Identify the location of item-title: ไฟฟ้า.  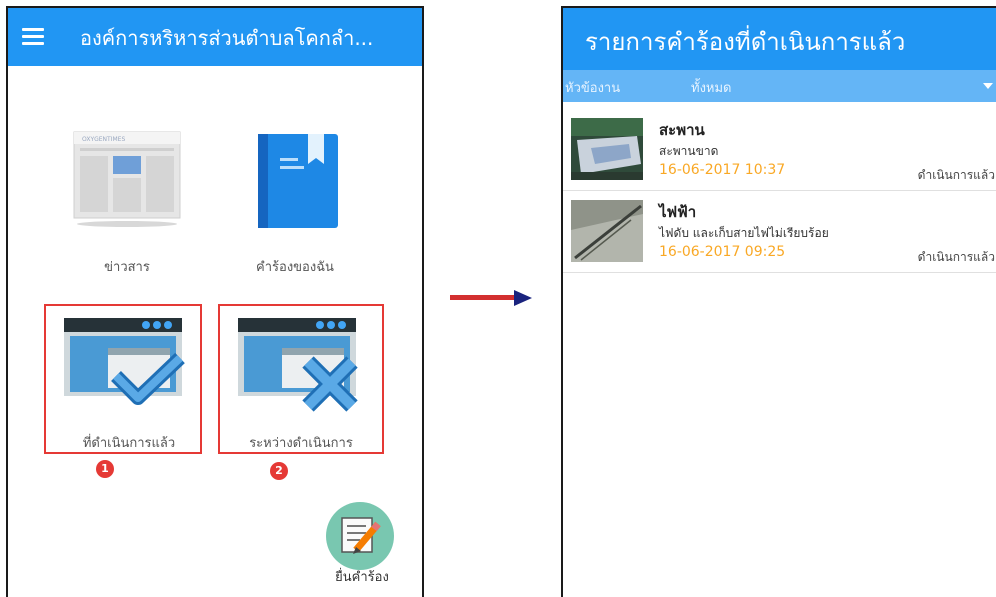
(678, 212).